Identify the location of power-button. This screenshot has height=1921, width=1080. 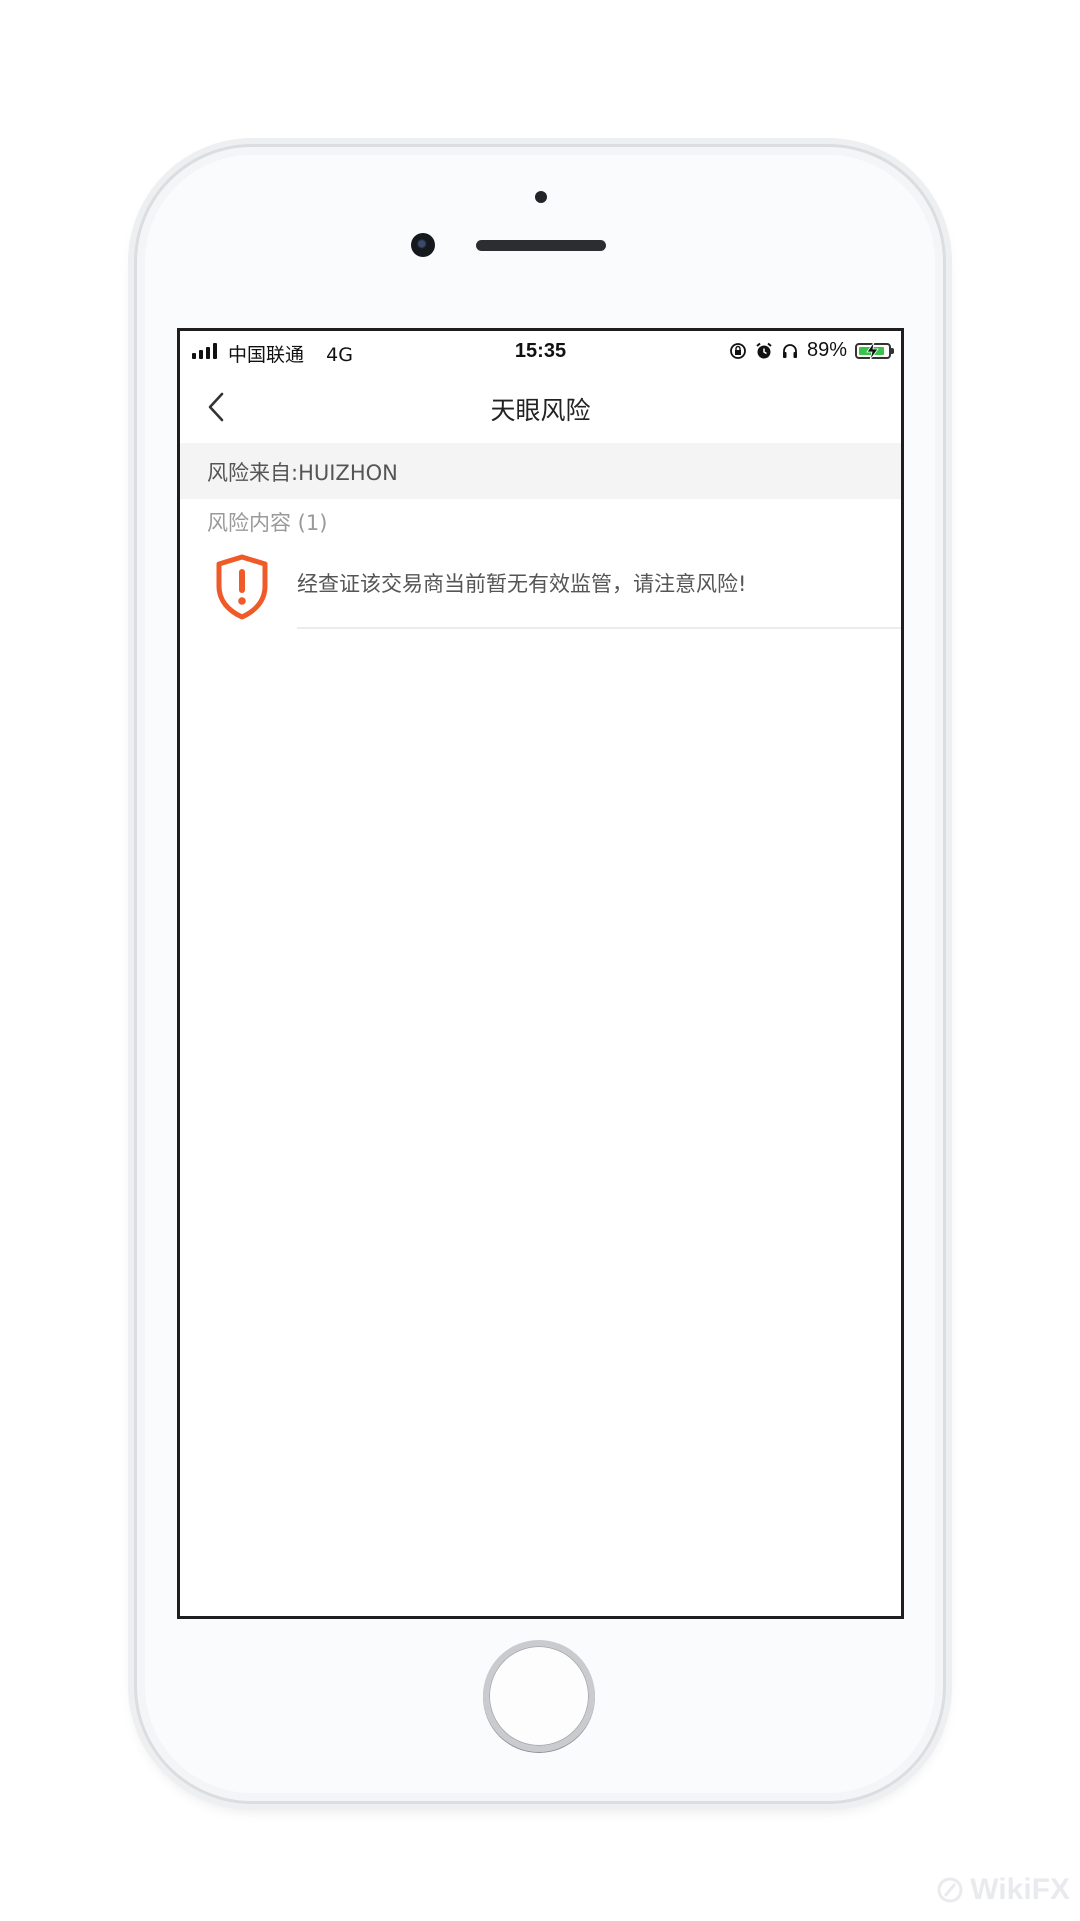
(949, 527).